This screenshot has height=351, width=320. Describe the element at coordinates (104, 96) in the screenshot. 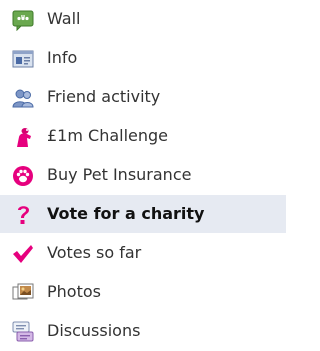

I see `sidebar-item-label: Friend activity` at that location.